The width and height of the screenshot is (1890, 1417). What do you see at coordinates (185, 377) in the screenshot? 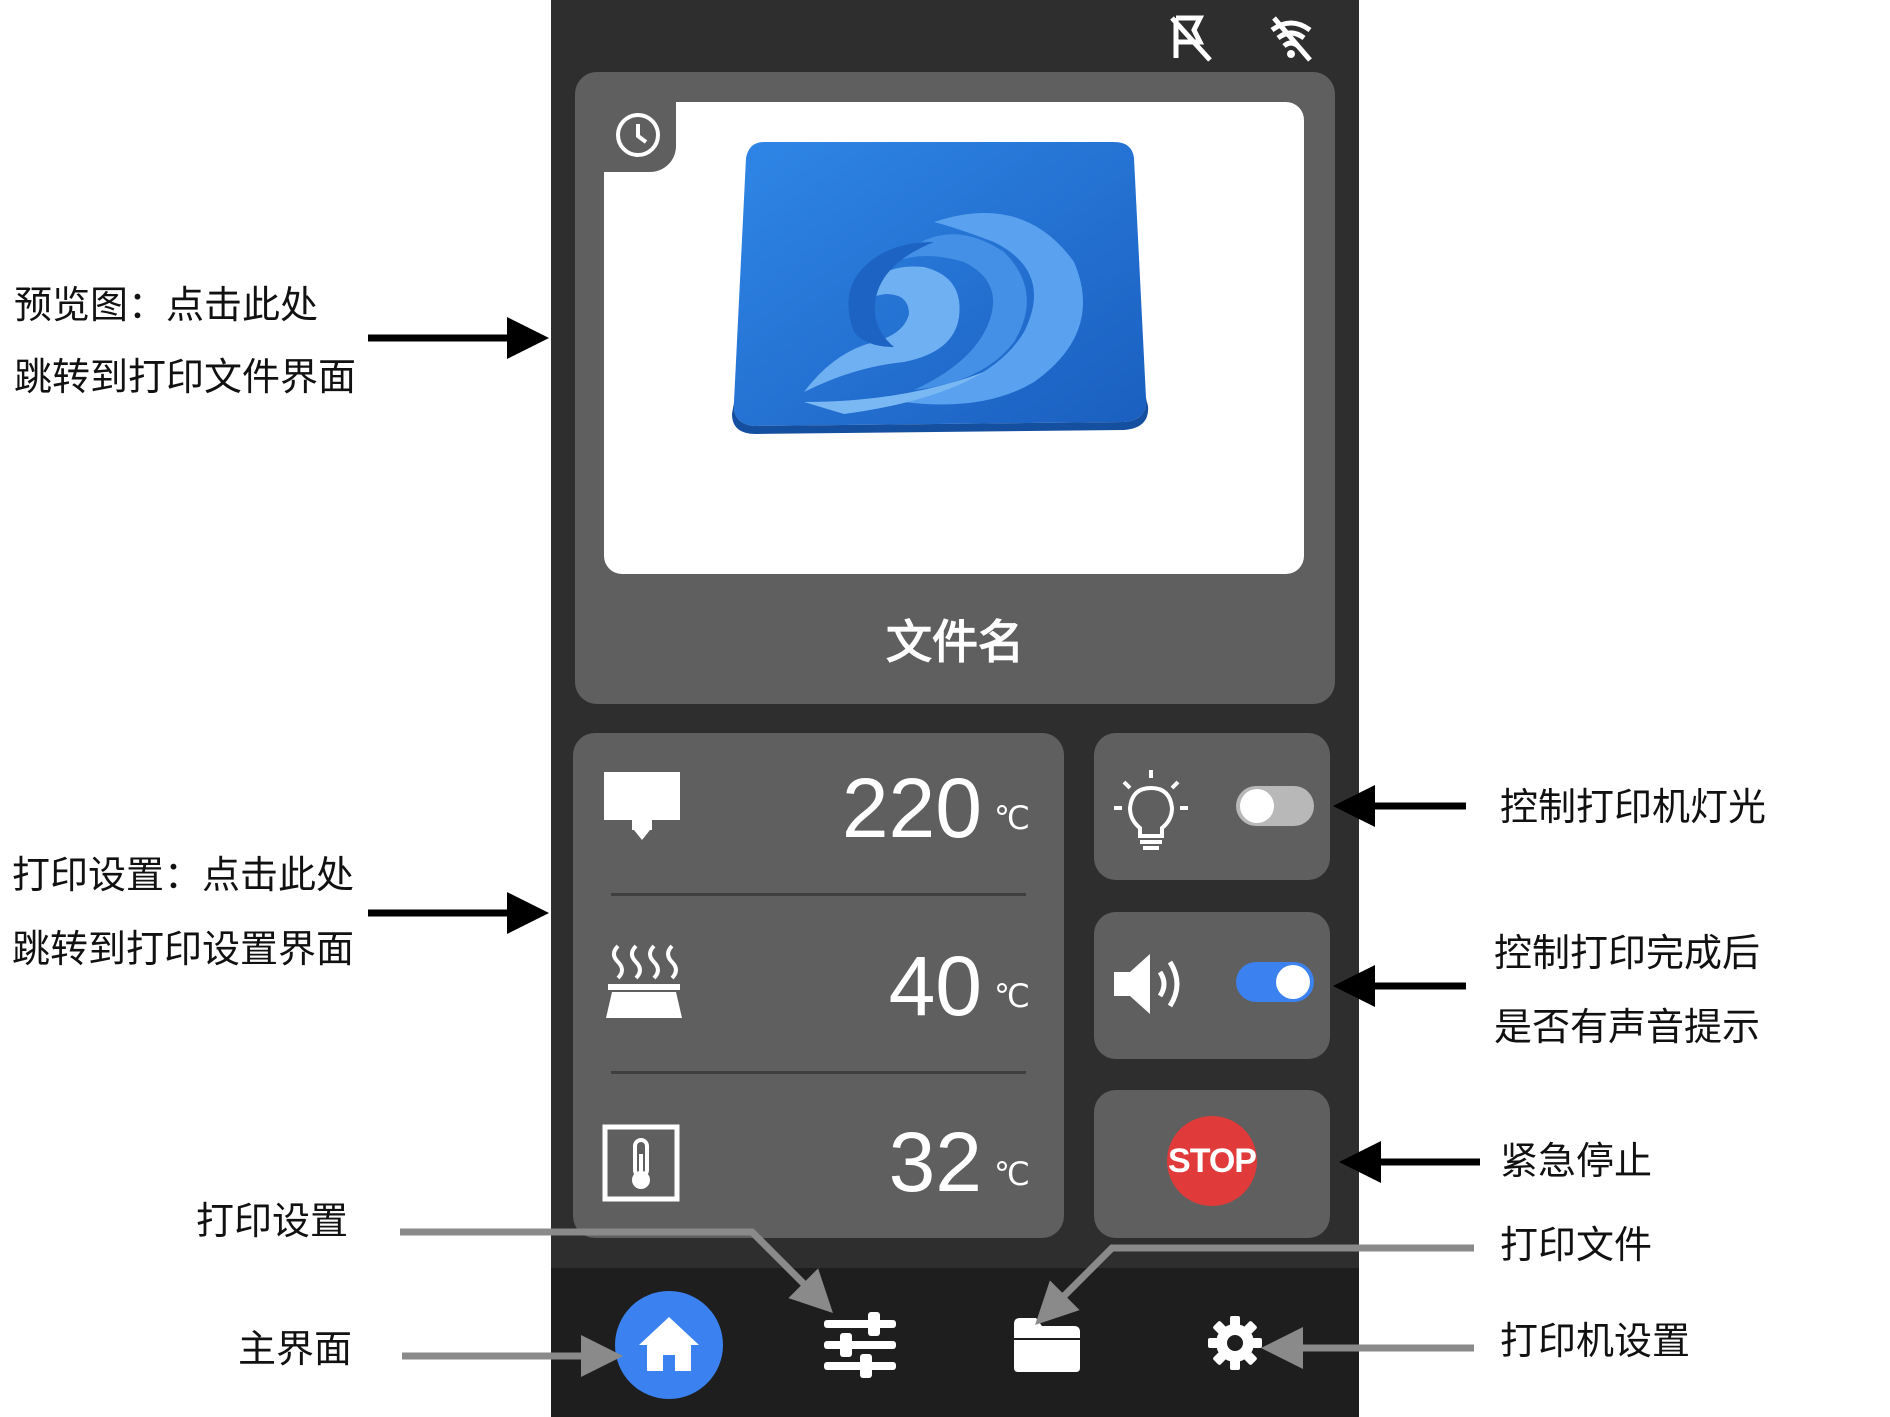
I see `annotation-preview-line2: 跳转到打印文件界面` at bounding box center [185, 377].